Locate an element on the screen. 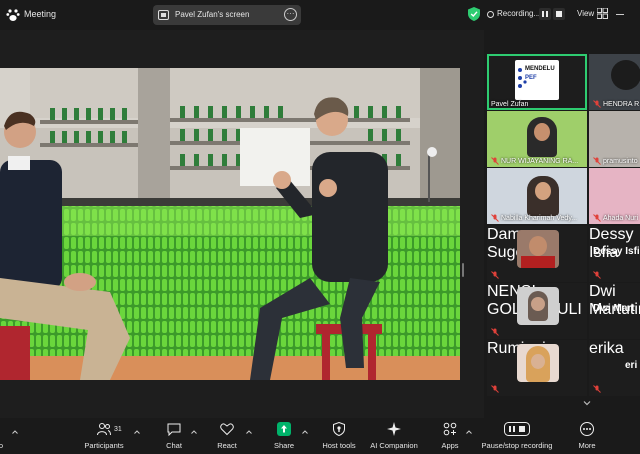 This screenshot has height=454, width=640. toolbar-label: Host tools is located at coordinates (339, 445).